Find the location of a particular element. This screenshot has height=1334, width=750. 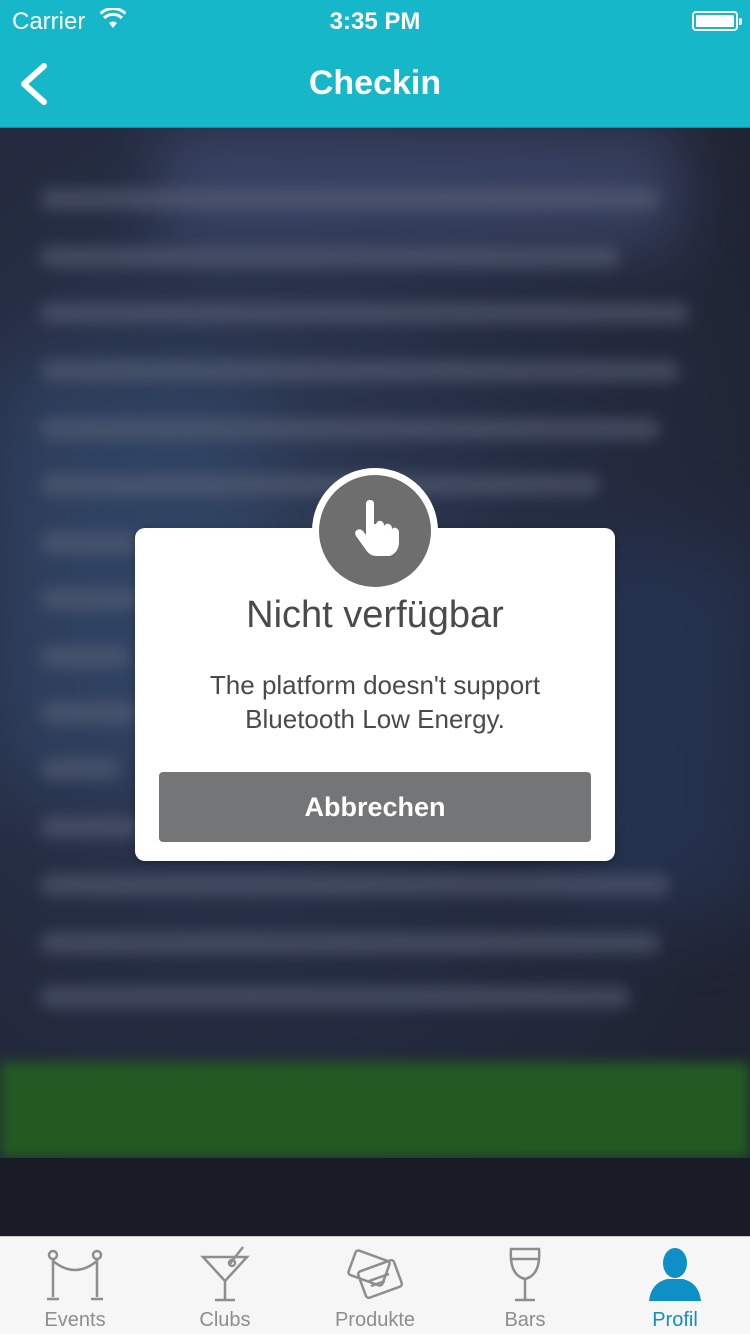

dialog-icon-badge is located at coordinates (375, 531).